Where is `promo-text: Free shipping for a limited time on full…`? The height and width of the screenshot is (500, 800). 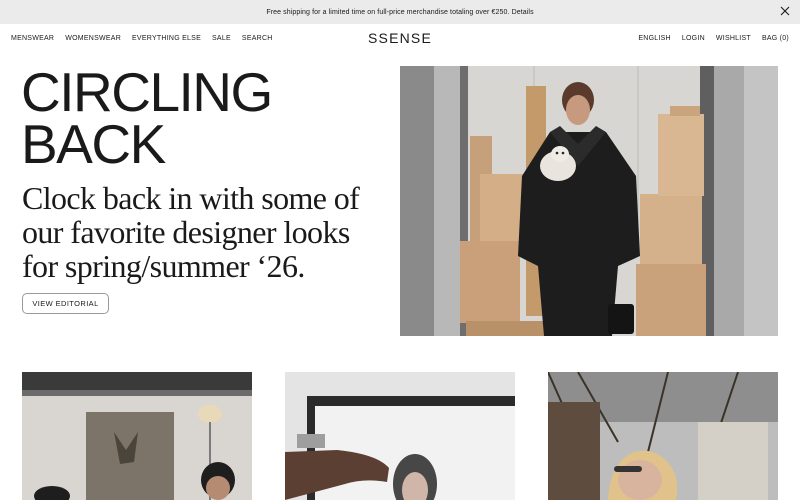
promo-text: Free shipping for a limited time on full… is located at coordinates (399, 12).